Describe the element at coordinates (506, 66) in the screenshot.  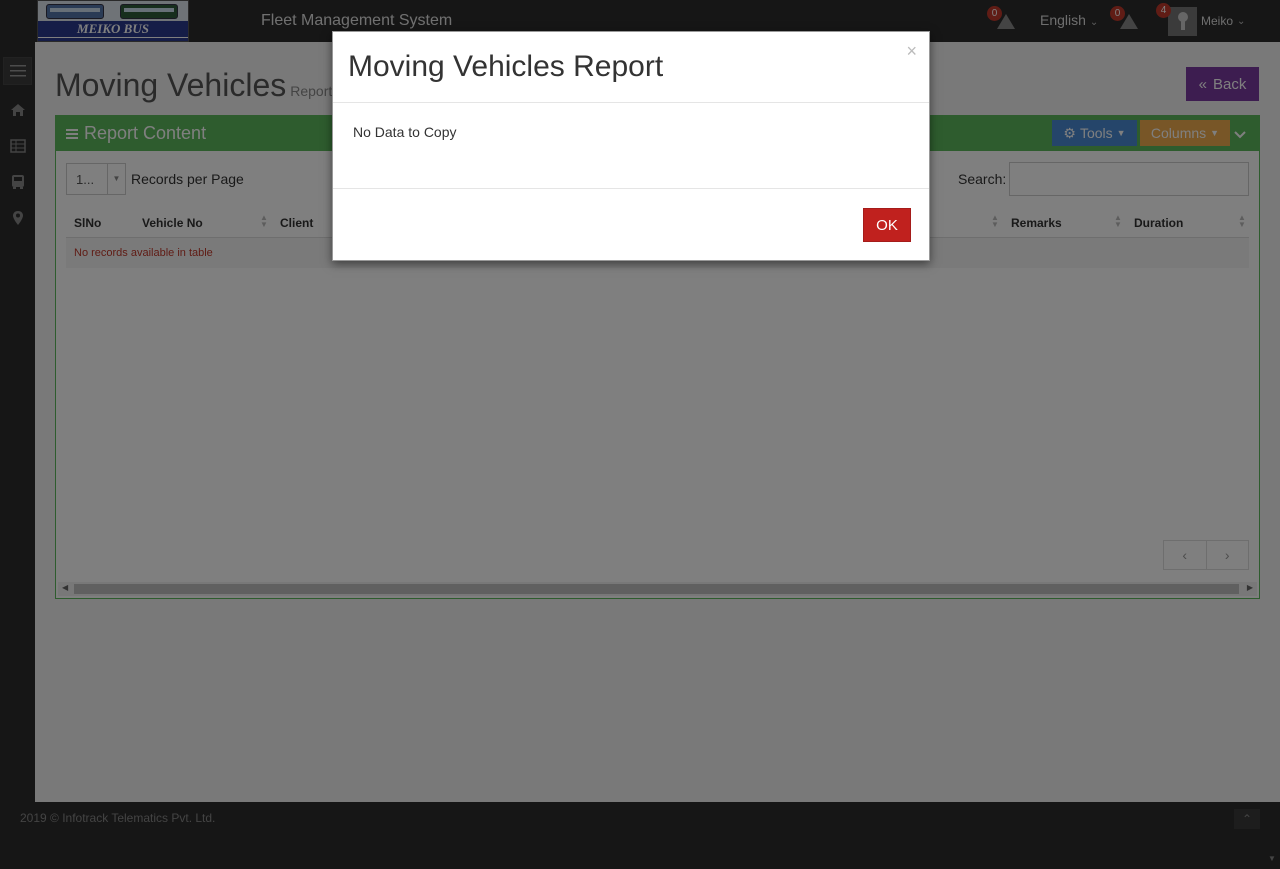
I see `dialog-title: Moving Vehicles Report` at that location.